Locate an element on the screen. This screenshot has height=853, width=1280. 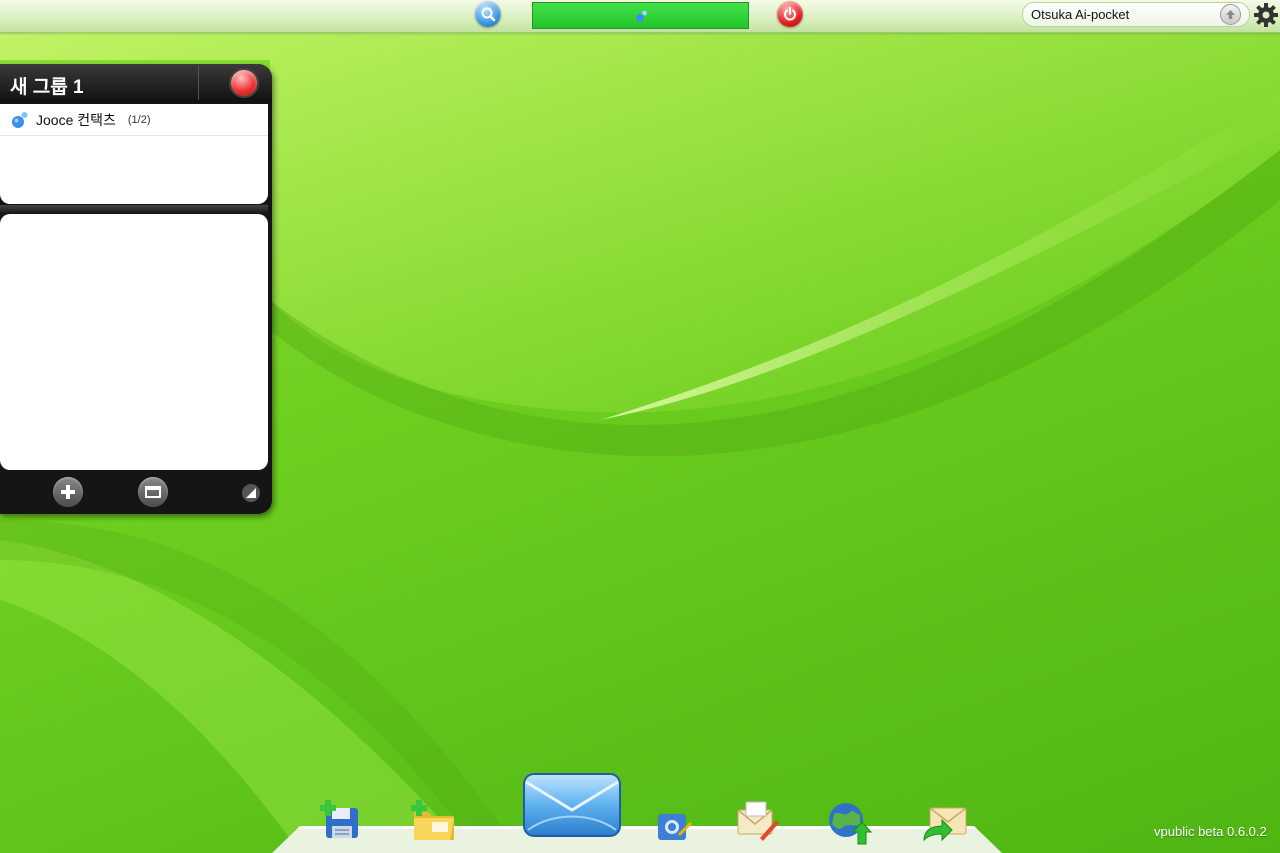
power-button is located at coordinates (790, 14).